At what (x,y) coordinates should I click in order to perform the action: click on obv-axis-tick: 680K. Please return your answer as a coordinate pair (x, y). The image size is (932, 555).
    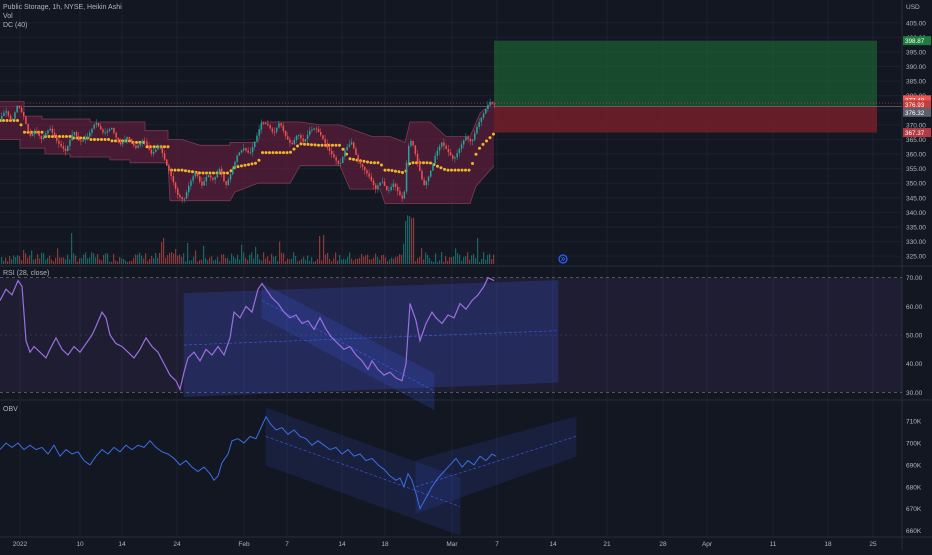
    Looking at the image, I should click on (914, 487).